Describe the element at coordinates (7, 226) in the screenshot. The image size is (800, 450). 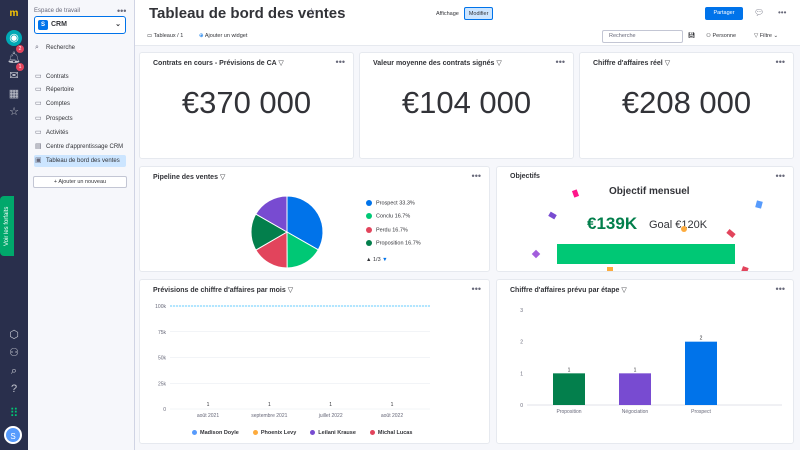
I see `see-plans-tab: Voir les forfaits` at that location.